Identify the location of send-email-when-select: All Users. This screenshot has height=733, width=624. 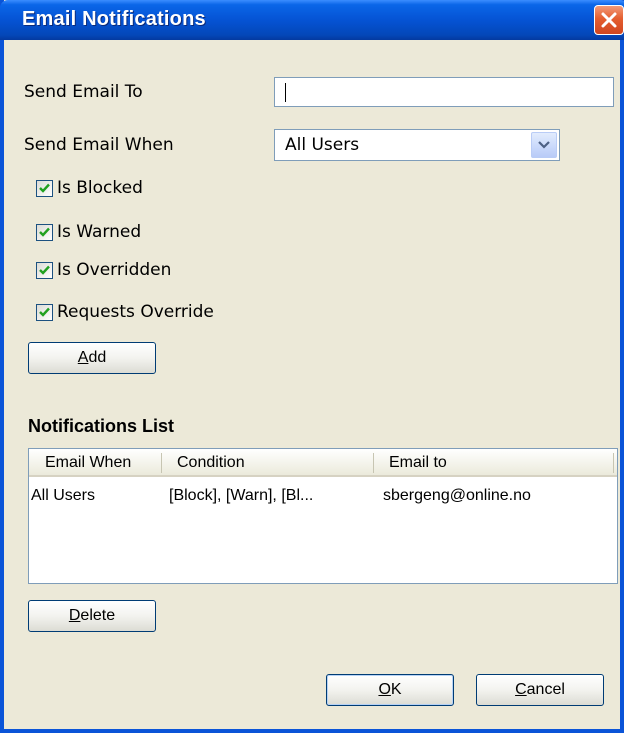
(417, 145).